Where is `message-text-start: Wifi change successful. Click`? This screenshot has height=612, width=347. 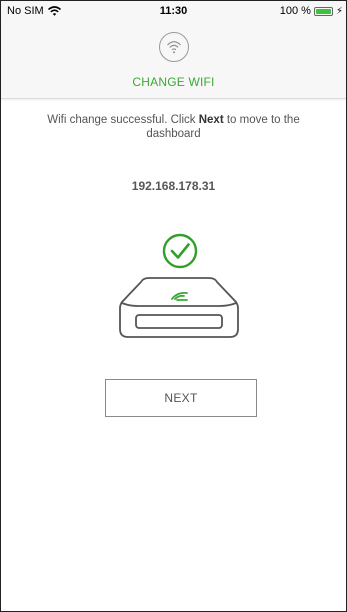 message-text-start: Wifi change successful. Click is located at coordinates (123, 120).